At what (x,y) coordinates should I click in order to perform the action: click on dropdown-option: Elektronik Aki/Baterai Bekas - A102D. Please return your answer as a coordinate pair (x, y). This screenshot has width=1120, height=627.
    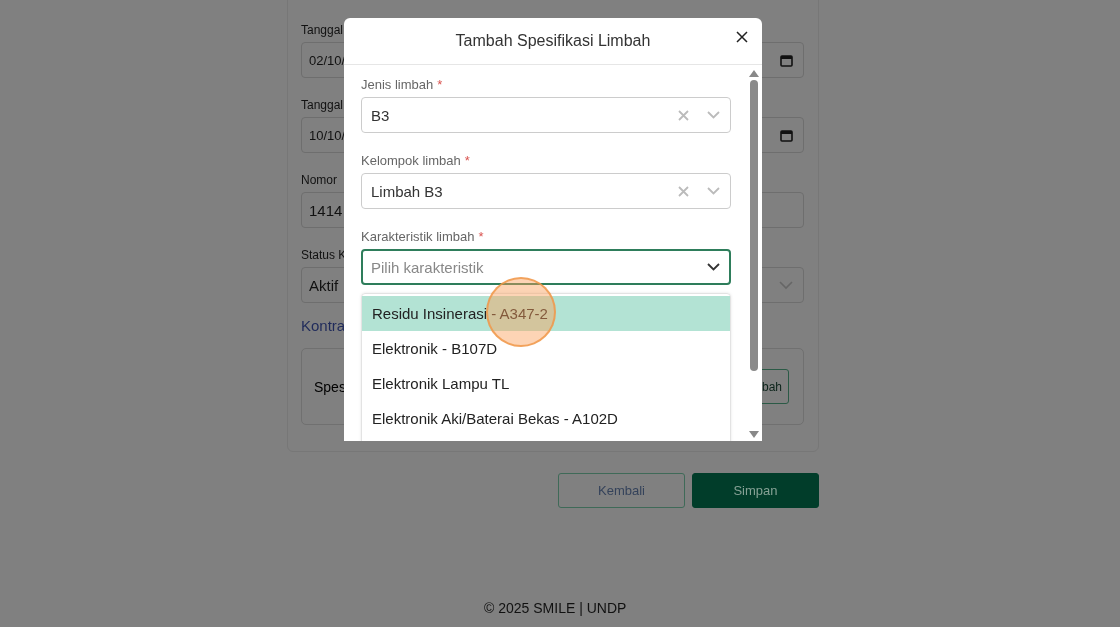
    Looking at the image, I should click on (546, 418).